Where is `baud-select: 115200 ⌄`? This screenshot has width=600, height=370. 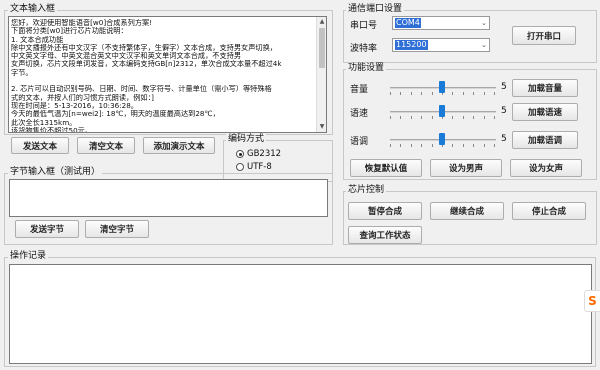 baud-select: 115200 ⌄ is located at coordinates (441, 45).